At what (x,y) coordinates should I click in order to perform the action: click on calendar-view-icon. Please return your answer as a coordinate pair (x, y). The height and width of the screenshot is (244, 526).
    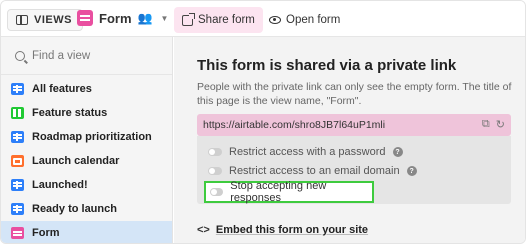
    Looking at the image, I should click on (17, 161).